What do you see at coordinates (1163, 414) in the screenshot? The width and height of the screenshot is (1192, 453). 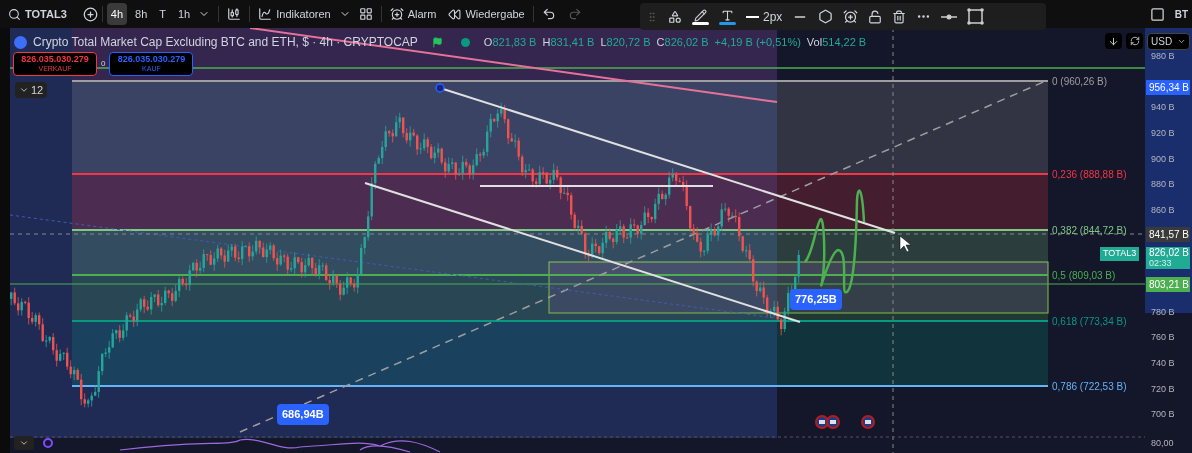 I see `price-tick: 700 B` at bounding box center [1163, 414].